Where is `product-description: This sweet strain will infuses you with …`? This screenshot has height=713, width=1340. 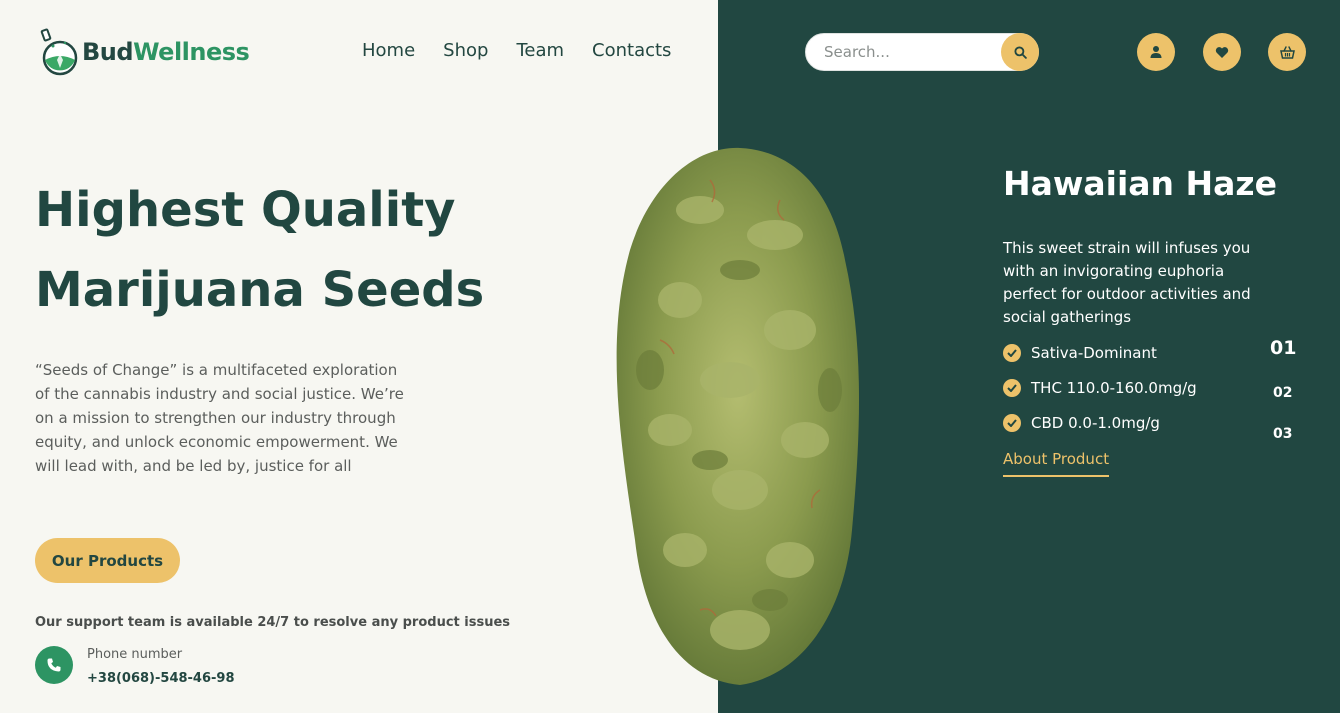
product-description: This sweet strain will infuses you with … is located at coordinates (1127, 282).